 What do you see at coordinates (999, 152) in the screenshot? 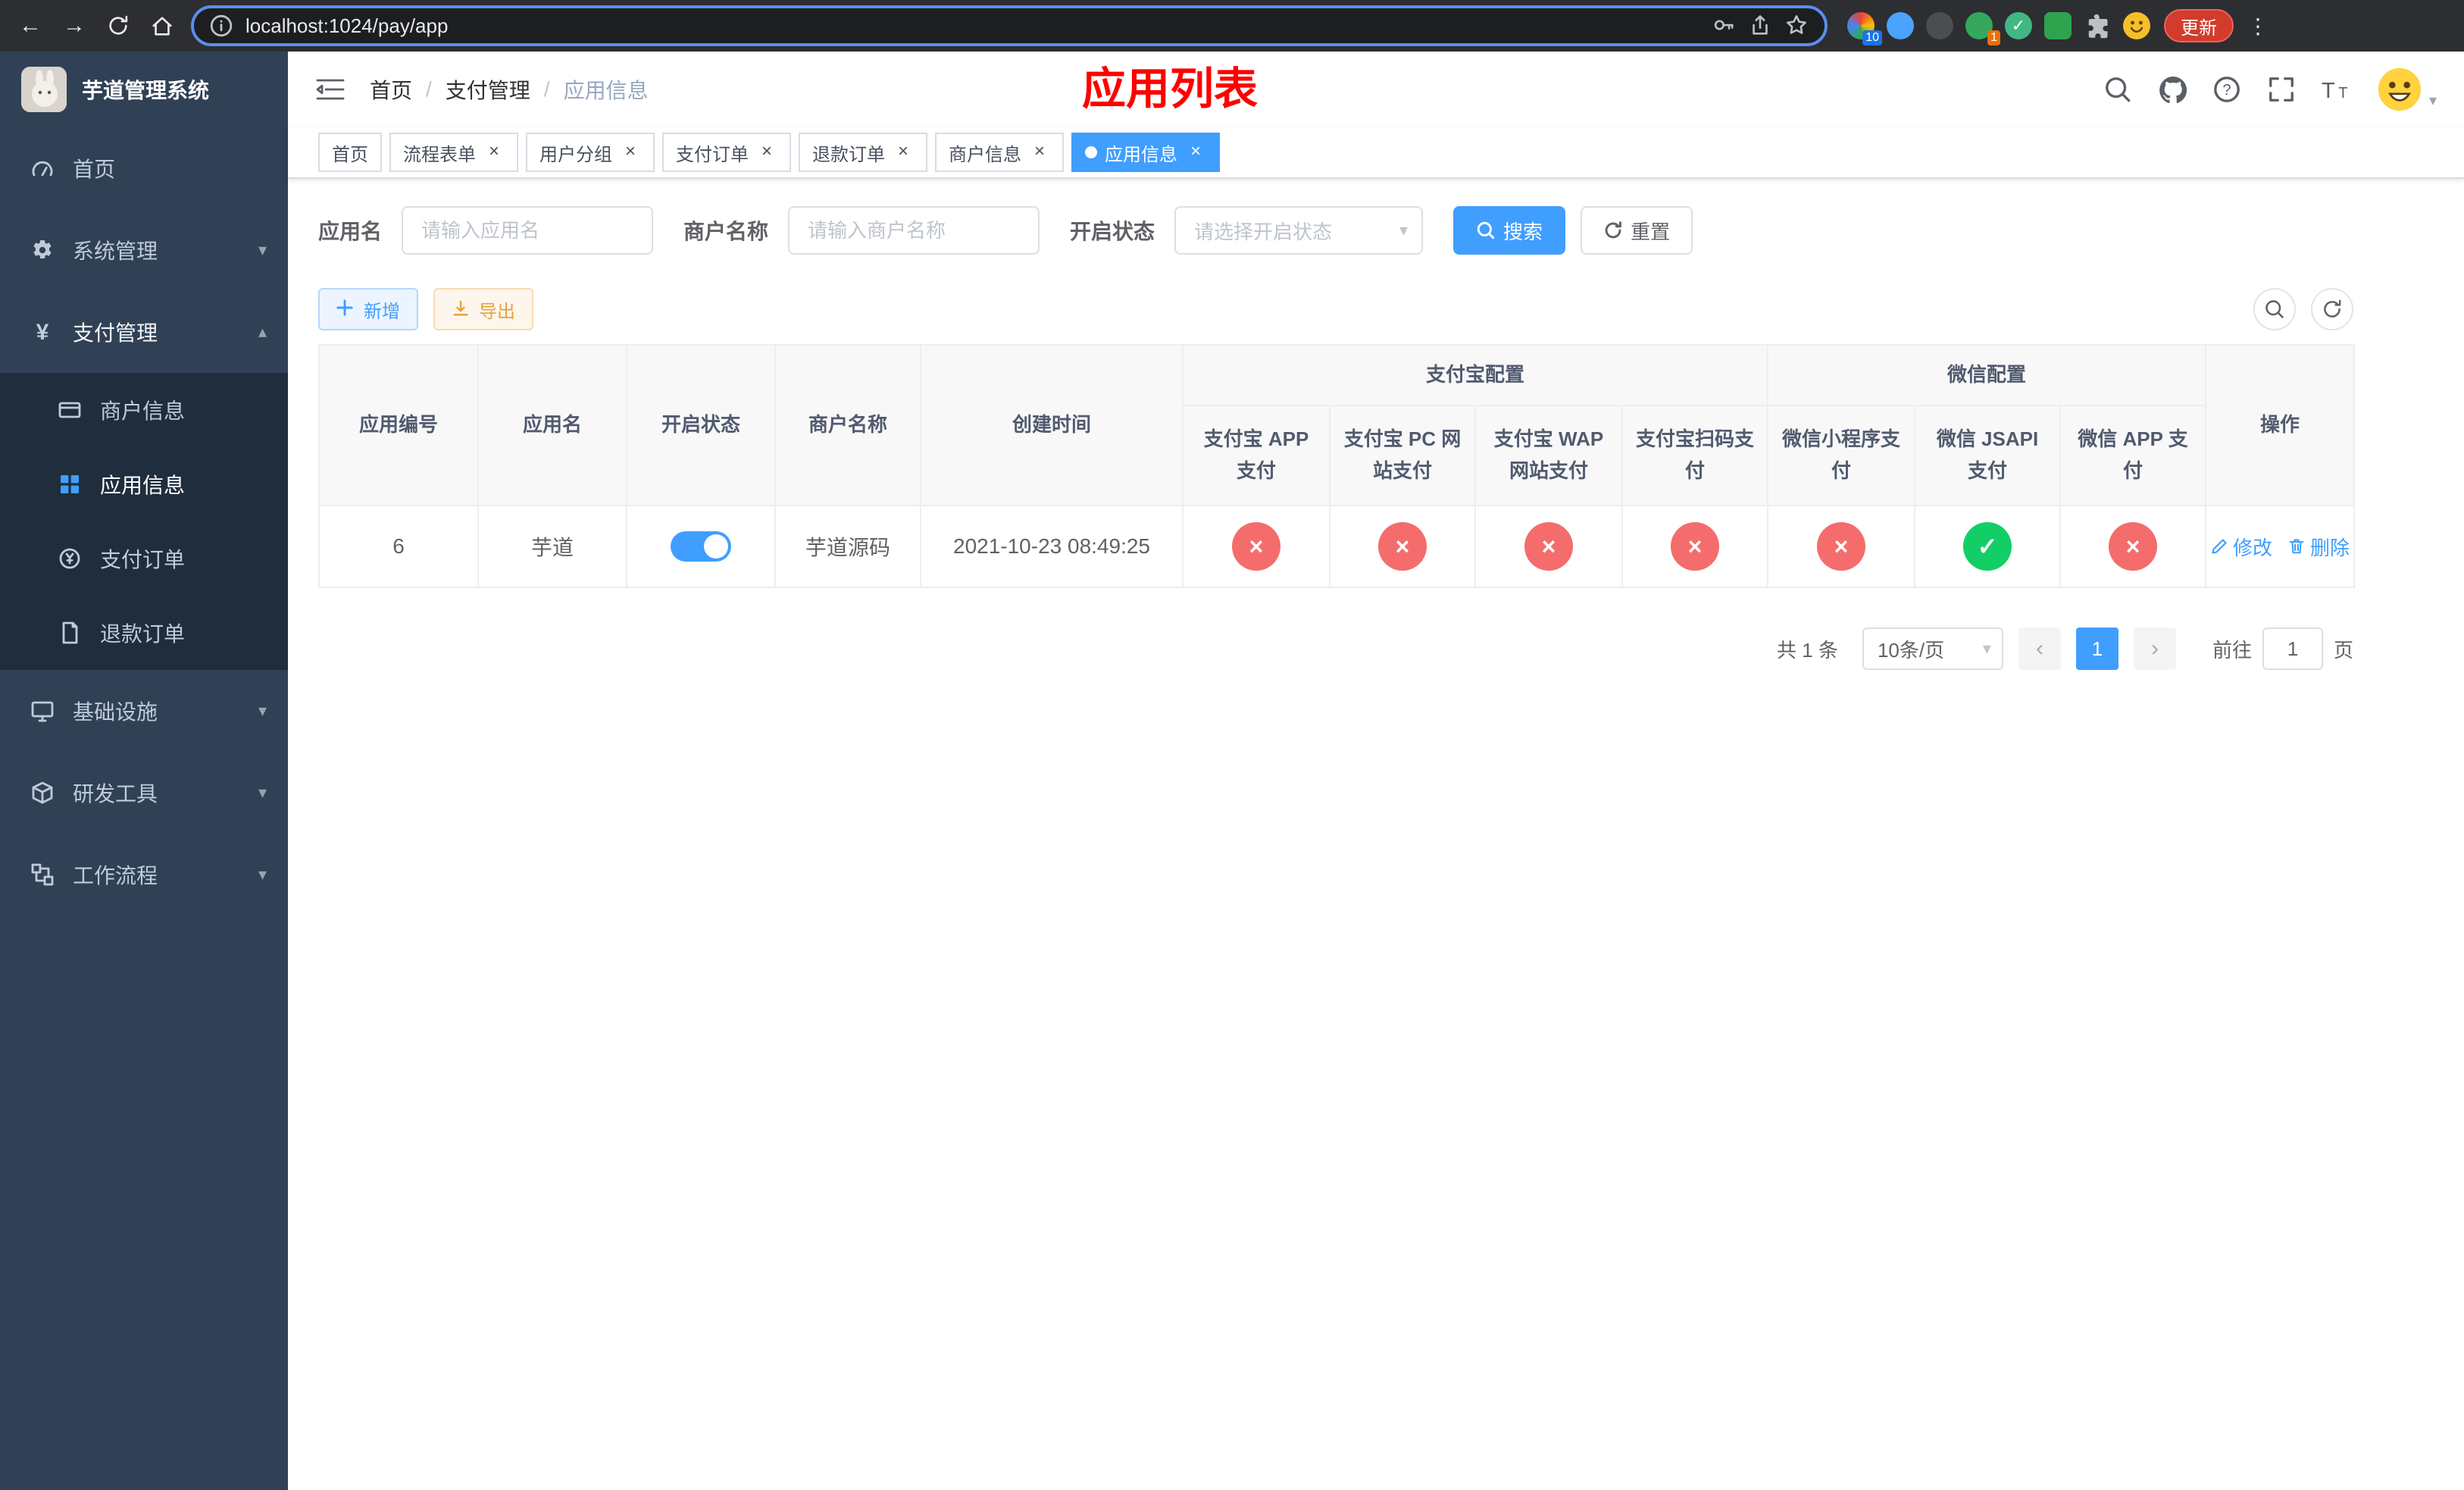
I see `tab-merchant-info: 商户信息 ×` at bounding box center [999, 152].